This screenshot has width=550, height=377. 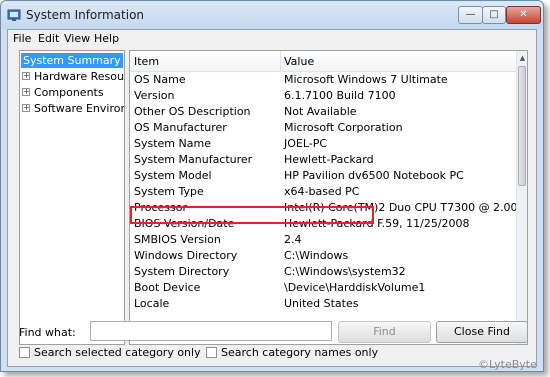 I want to click on list-header: Item Value, so click(x=323, y=61).